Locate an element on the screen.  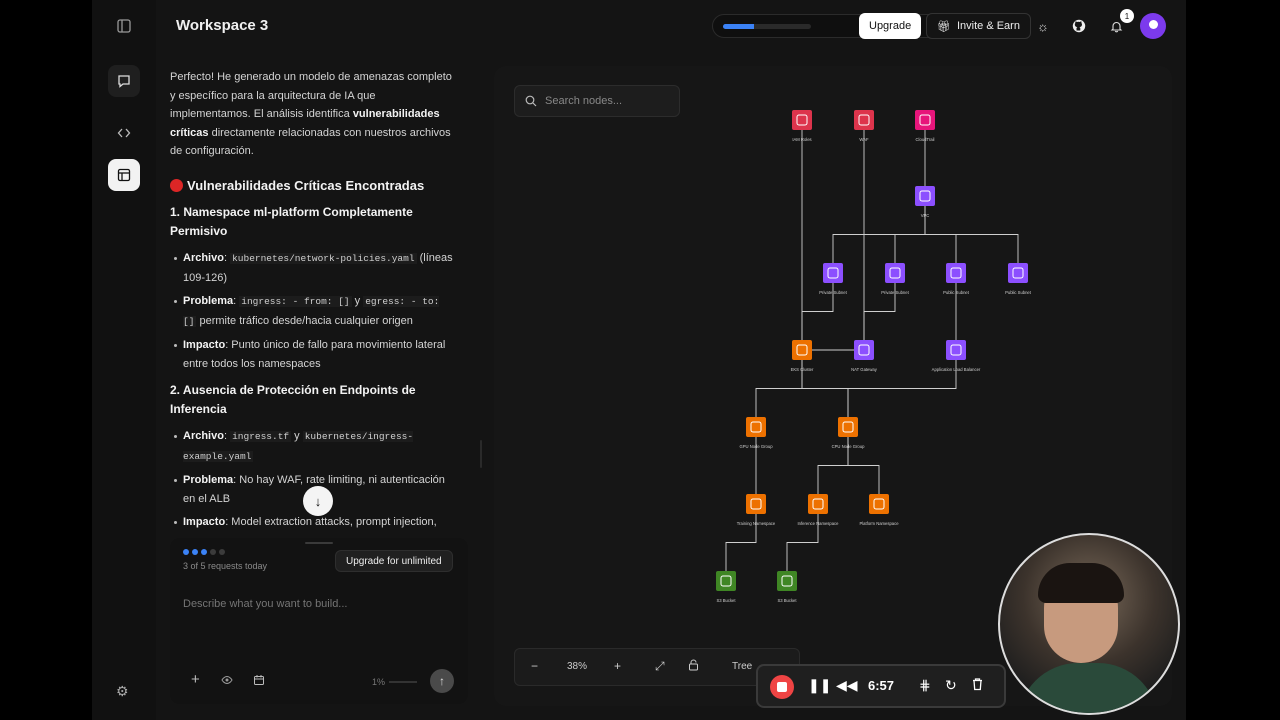
diagram-node-priv2: Private Subnet is located at coordinates (895, 279).